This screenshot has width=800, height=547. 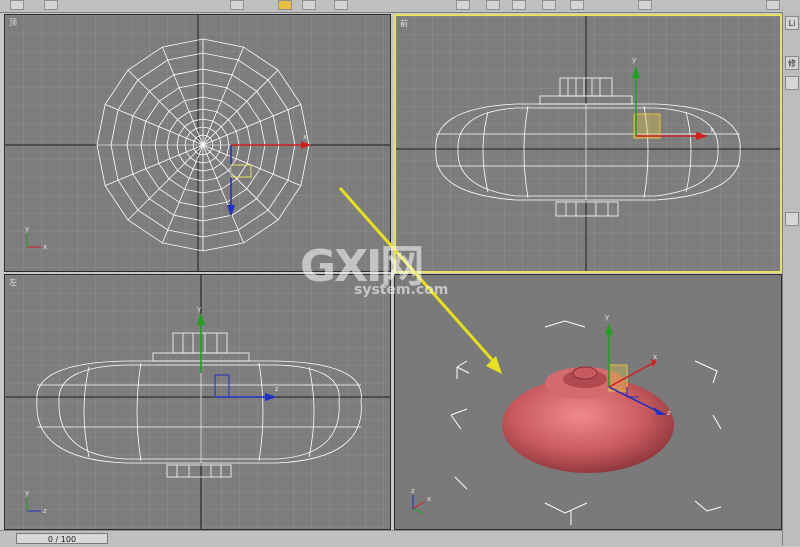 What do you see at coordinates (27, 493) in the screenshot?
I see `tripod-left-y-label: y` at bounding box center [27, 493].